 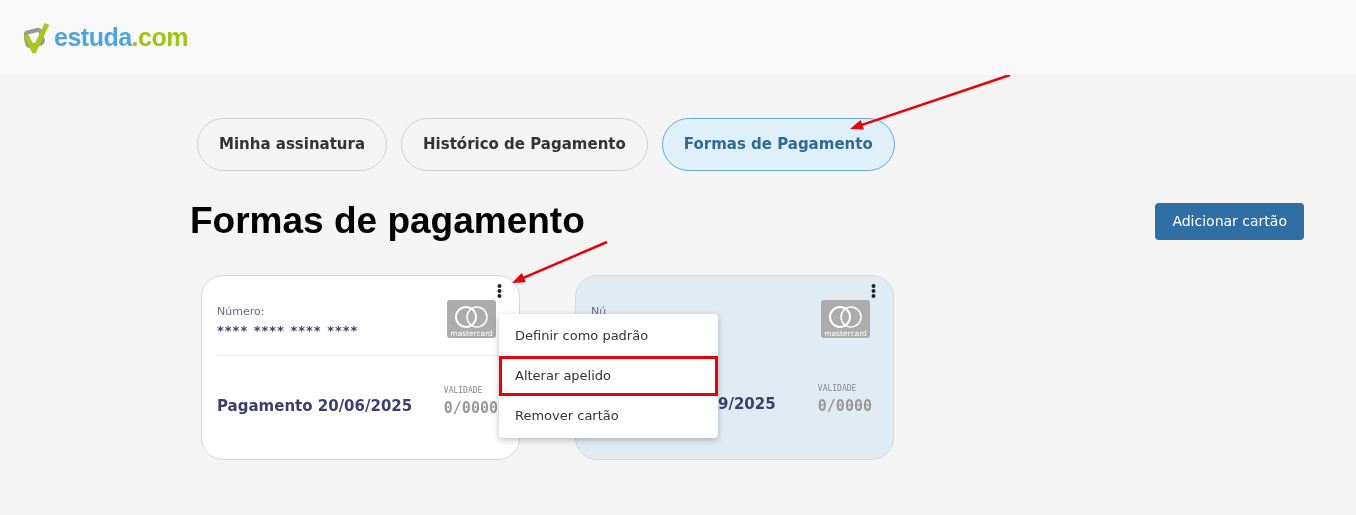 What do you see at coordinates (524, 144) in the screenshot?
I see `tab: Histórico de Pagamento` at bounding box center [524, 144].